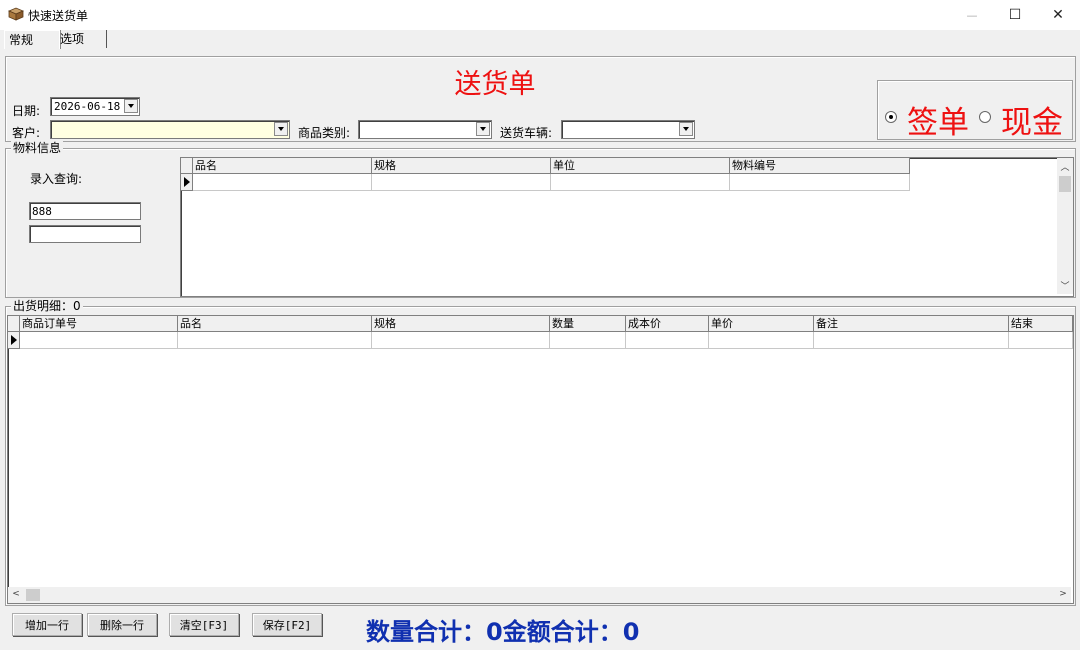 The height and width of the screenshot is (650, 1080). I want to click on scroll-right-icon: >, so click(1063, 594).